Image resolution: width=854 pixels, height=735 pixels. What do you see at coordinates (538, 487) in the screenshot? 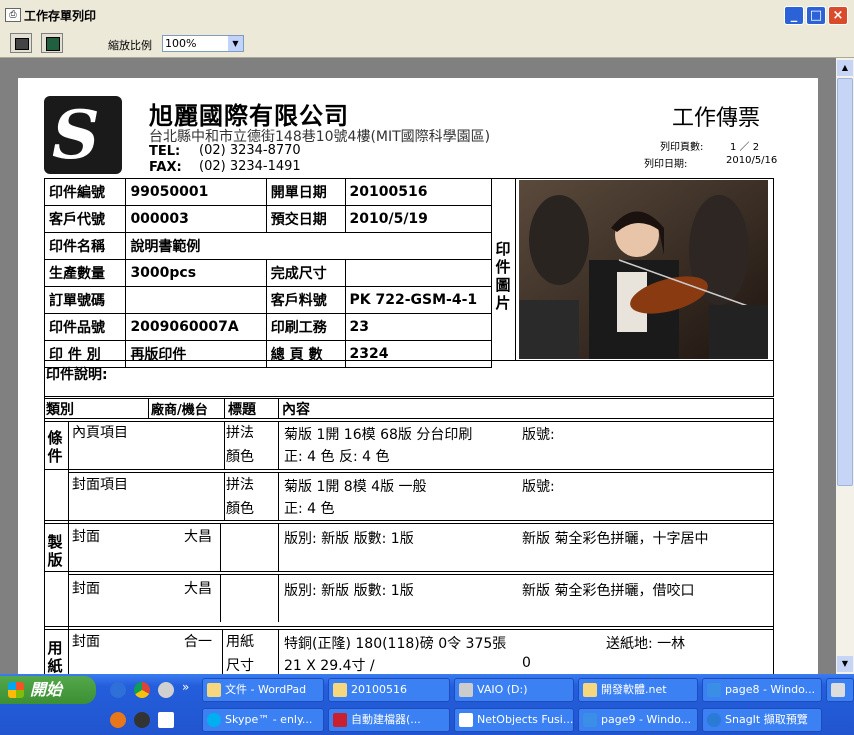
I see `r2-c1b: 版號:` at bounding box center [538, 487].